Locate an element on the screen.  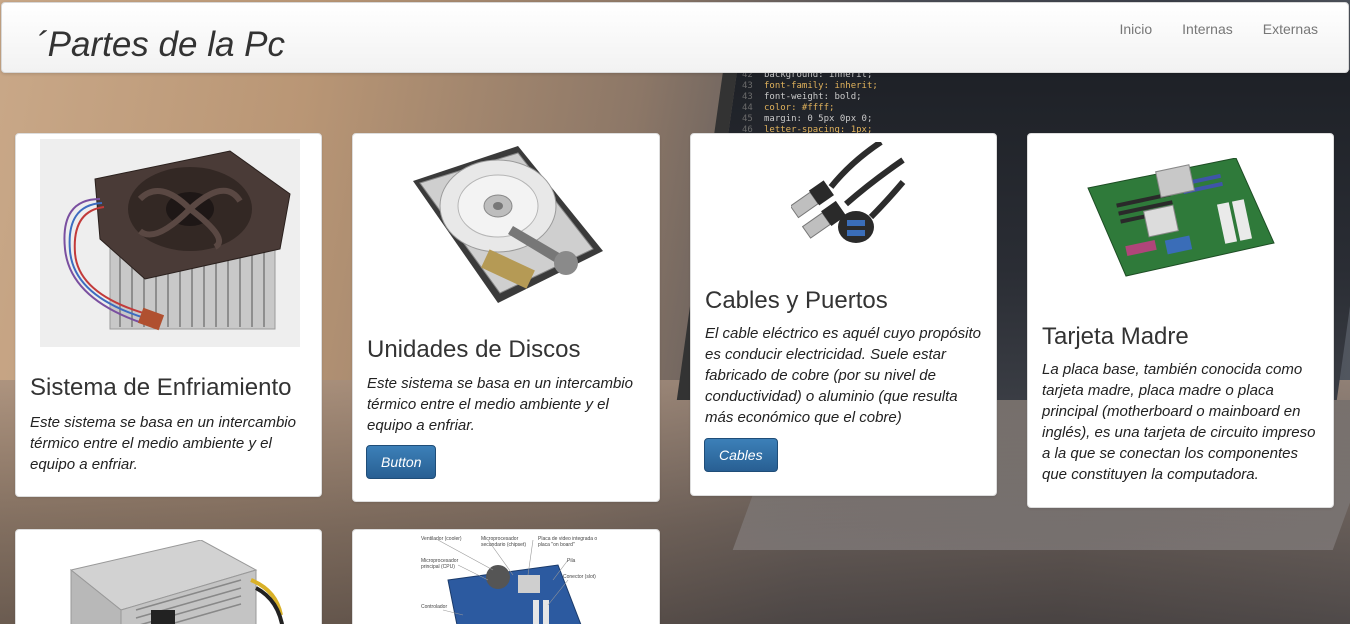
nav-links: Inicio Internas Externas is located at coordinates (1203, 29).